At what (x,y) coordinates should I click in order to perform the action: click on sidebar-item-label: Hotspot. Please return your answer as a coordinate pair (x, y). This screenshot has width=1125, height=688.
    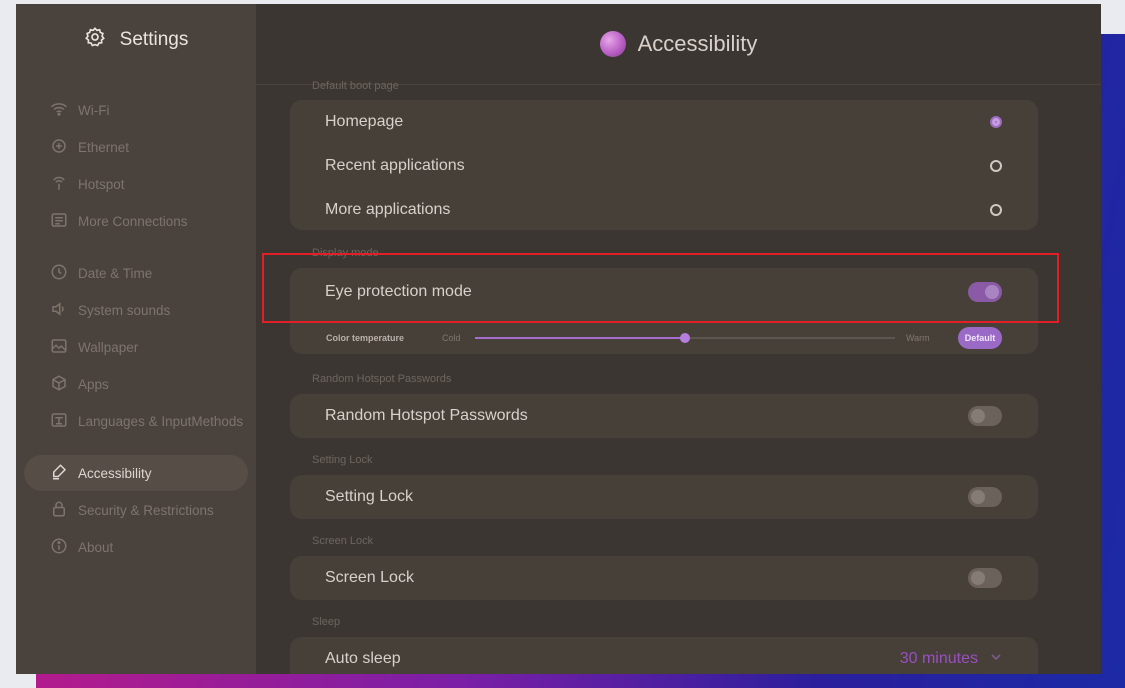
    Looking at the image, I should click on (101, 184).